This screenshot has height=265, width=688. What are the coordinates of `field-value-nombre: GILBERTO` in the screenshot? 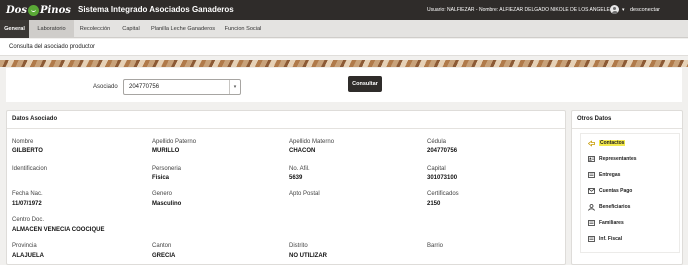 It's located at (27, 151).